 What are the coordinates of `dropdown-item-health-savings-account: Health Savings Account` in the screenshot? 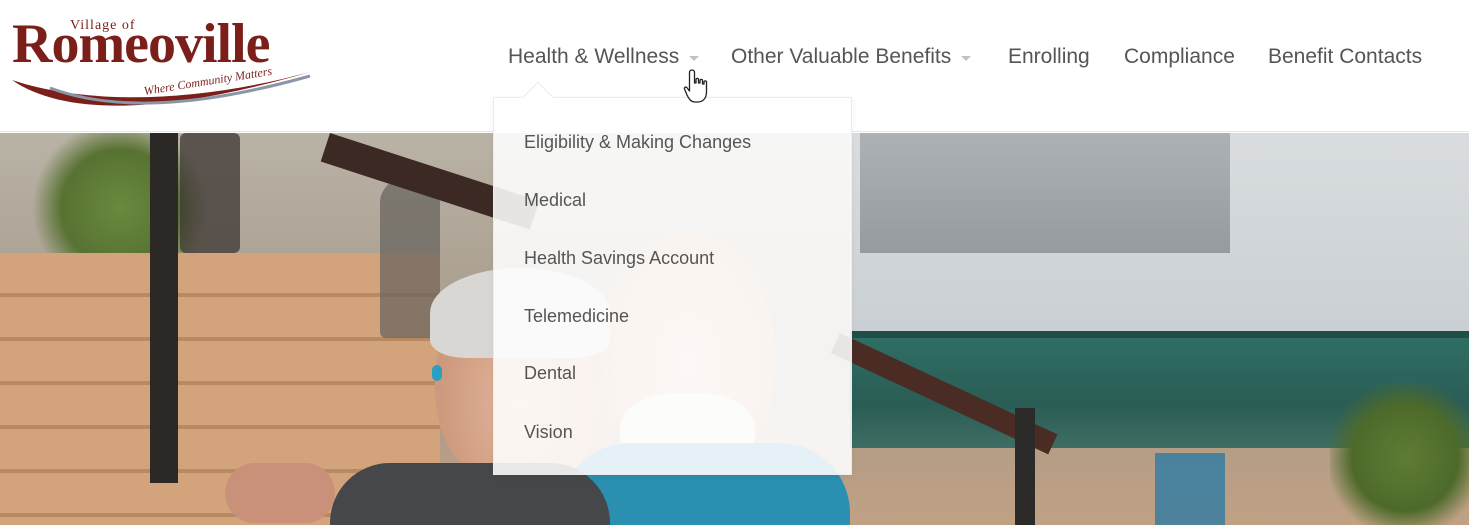 It's located at (619, 258).